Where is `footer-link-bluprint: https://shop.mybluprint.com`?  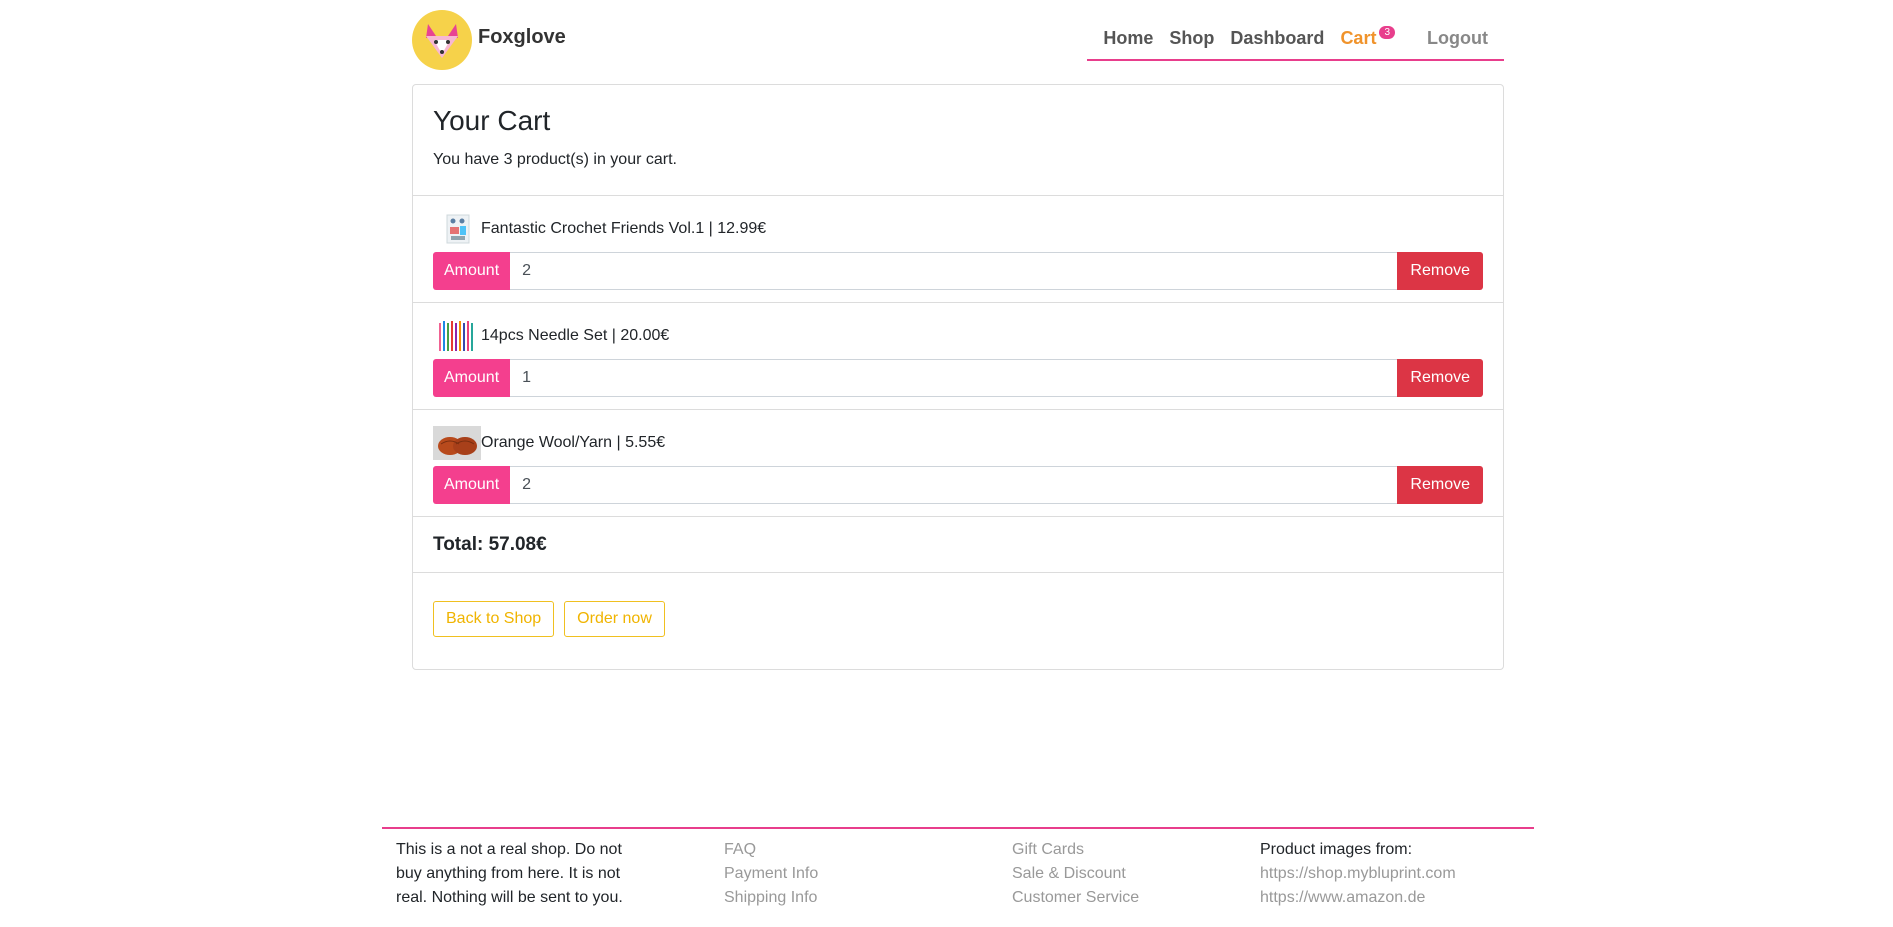
footer-link-bluprint: https://shop.mybluprint.com is located at coordinates (1358, 874).